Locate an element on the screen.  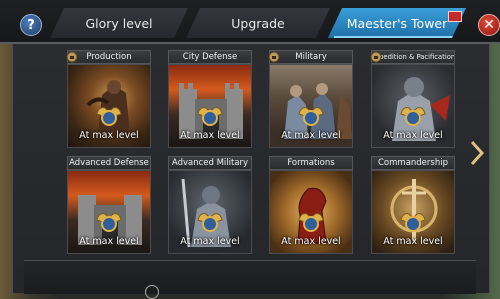
card-title: Advanced Military is located at coordinates (210, 163).